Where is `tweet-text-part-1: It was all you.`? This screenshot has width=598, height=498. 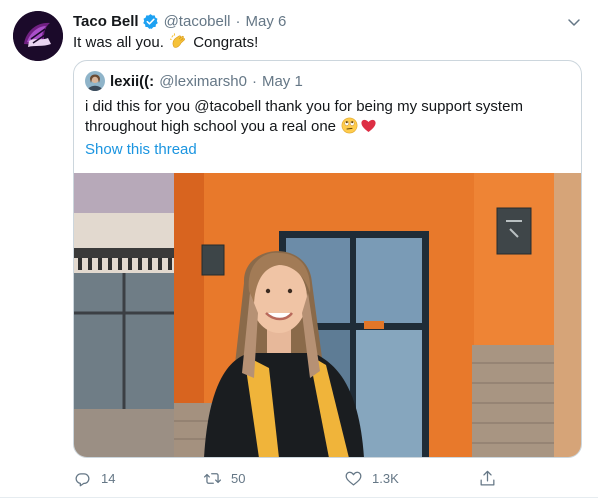 tweet-text-part-1: It was all you. is located at coordinates (118, 42).